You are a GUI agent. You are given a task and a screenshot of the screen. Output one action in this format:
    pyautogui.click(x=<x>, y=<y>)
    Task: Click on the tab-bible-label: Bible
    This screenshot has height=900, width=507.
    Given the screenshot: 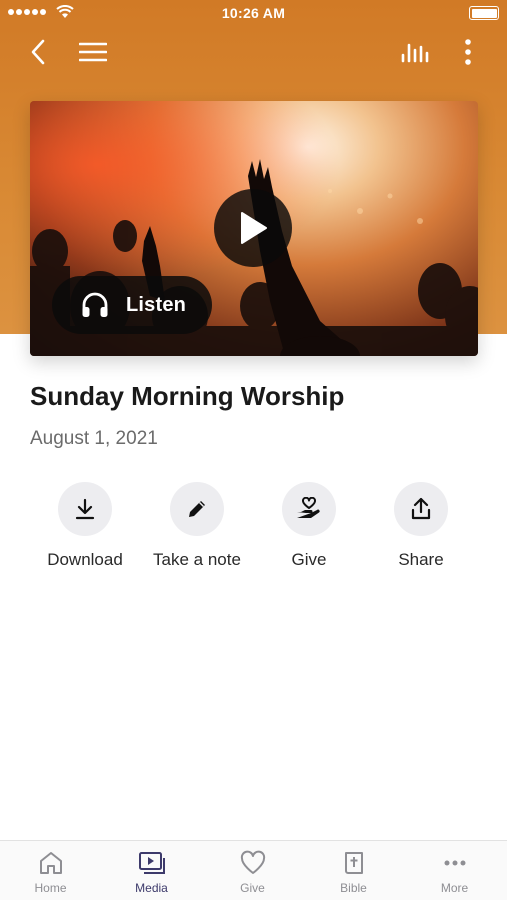 What is the action you would take?
    pyautogui.click(x=353, y=888)
    